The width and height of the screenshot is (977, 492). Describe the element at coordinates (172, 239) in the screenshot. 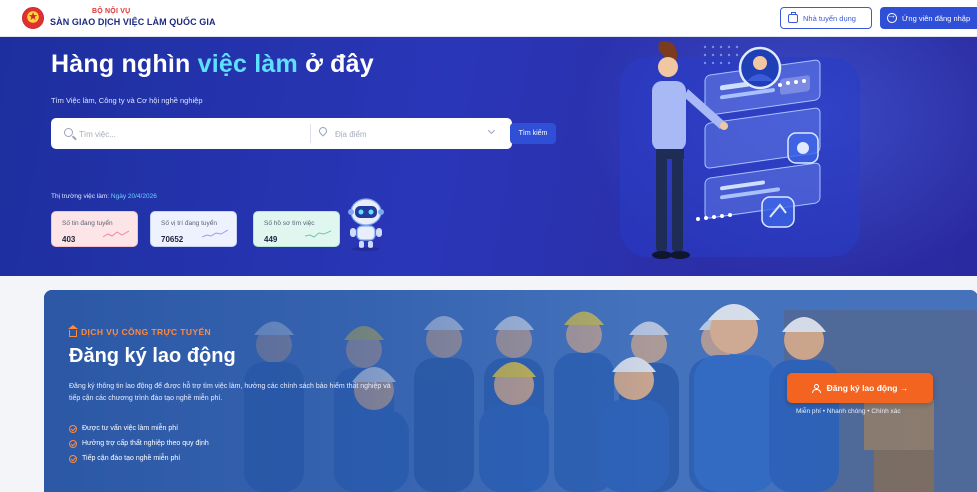

I see `stat-value: 70652` at that location.